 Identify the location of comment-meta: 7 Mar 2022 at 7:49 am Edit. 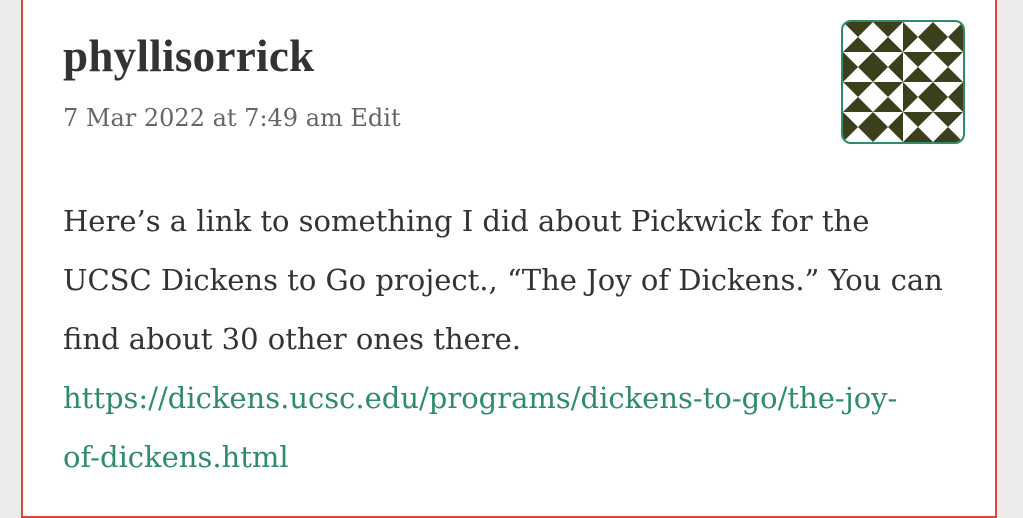
(232, 118).